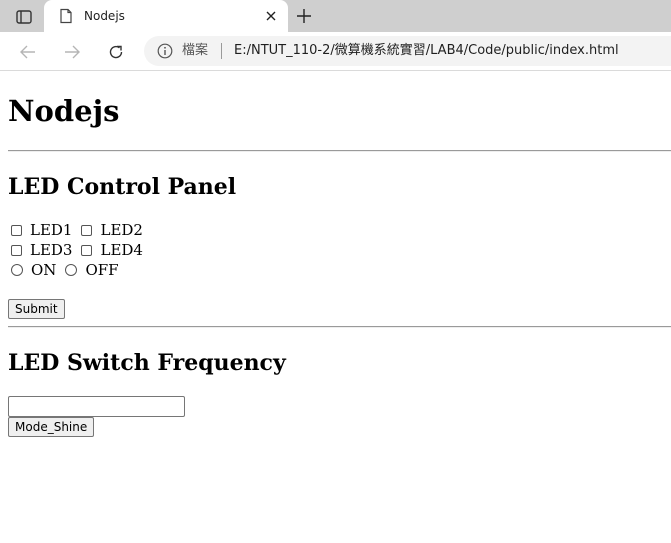  I want to click on address-separator, so click(221, 51).